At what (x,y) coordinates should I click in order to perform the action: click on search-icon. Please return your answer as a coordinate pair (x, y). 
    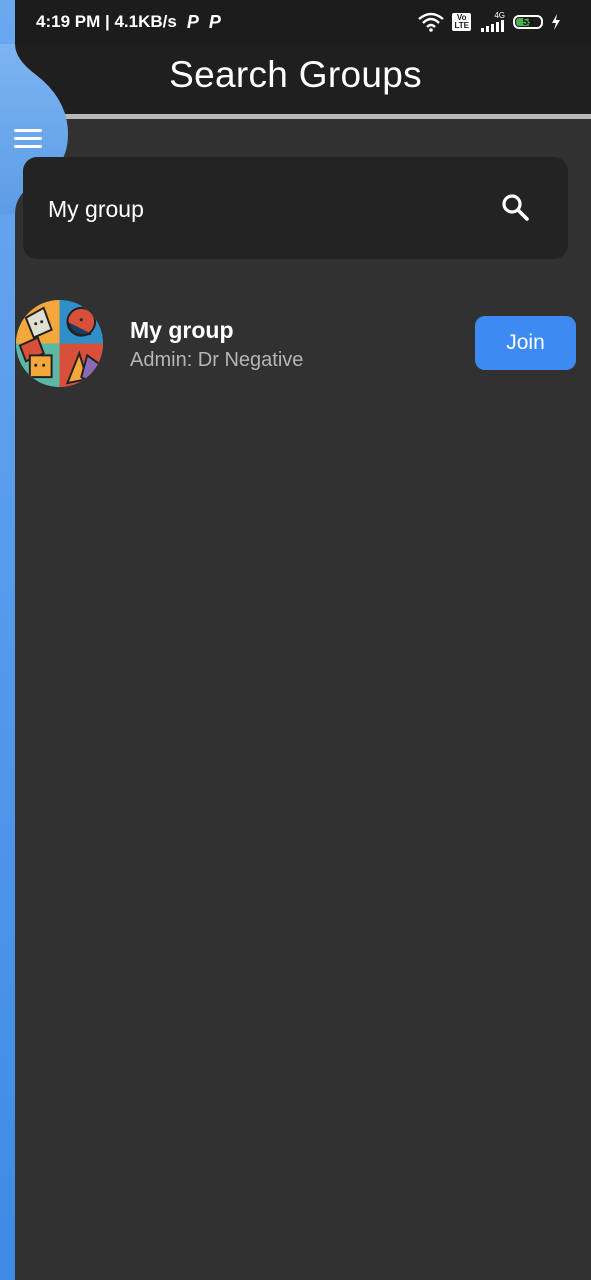
    Looking at the image, I should click on (515, 207).